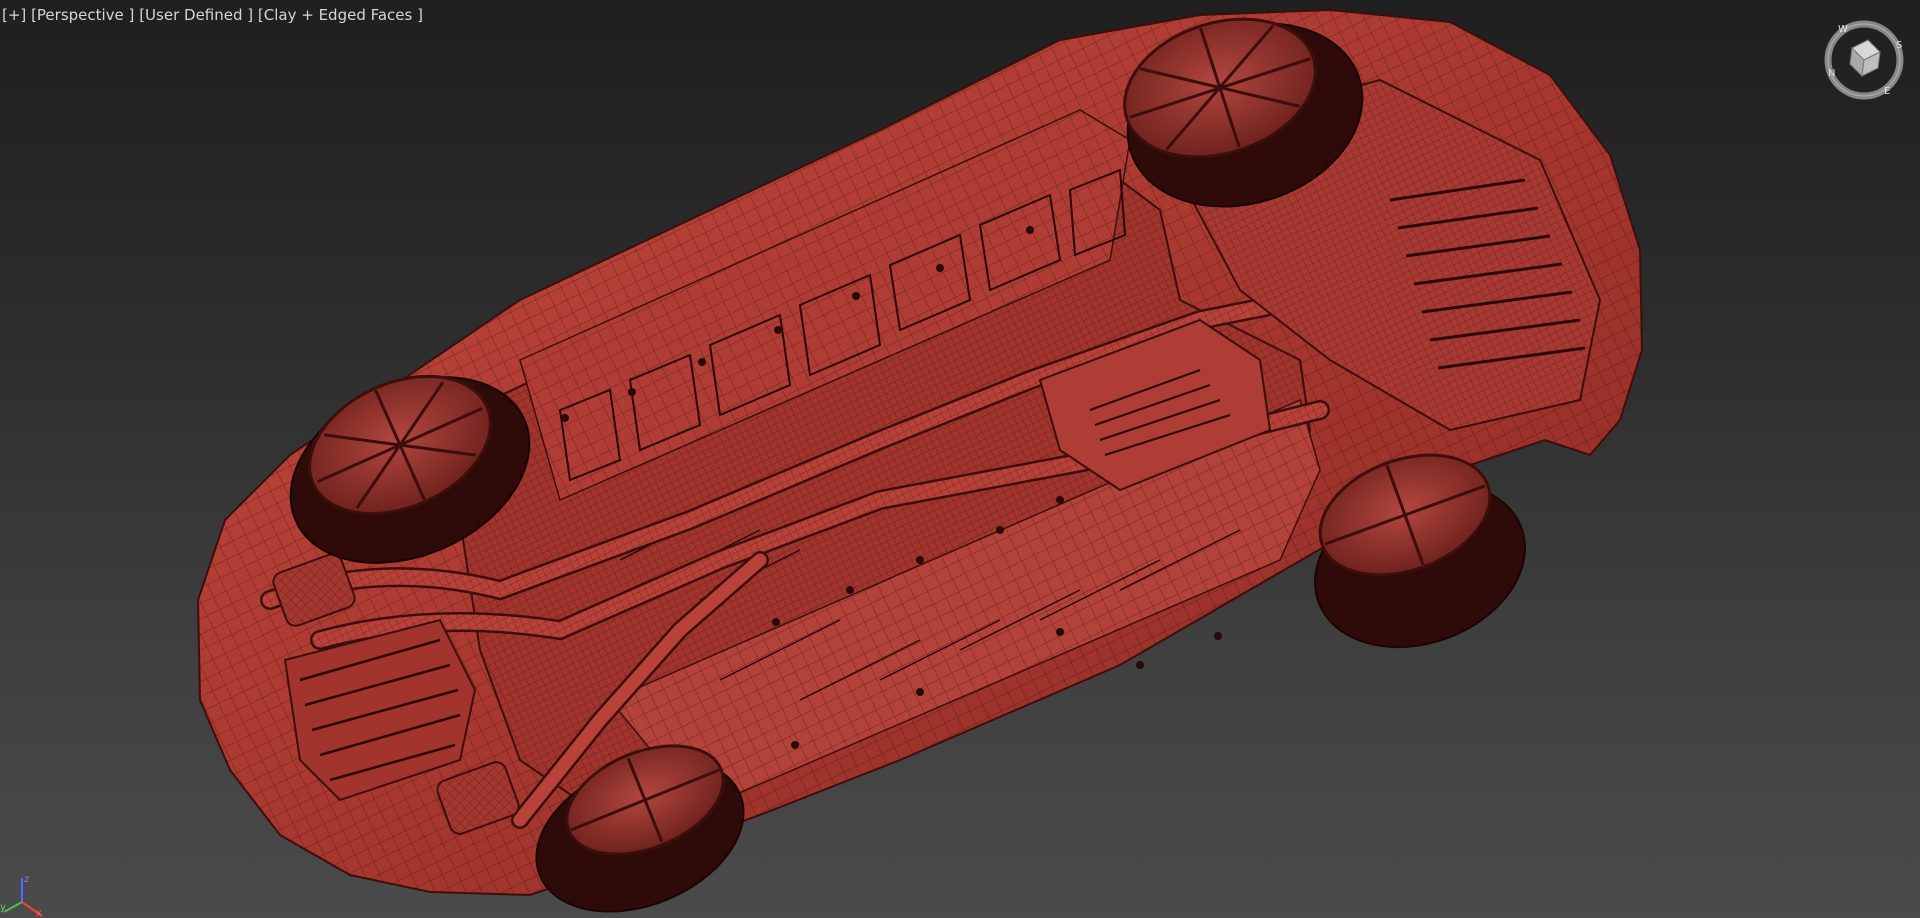 The height and width of the screenshot is (918, 1920). What do you see at coordinates (3, 907) in the screenshot?
I see `axis-y-label: y` at bounding box center [3, 907].